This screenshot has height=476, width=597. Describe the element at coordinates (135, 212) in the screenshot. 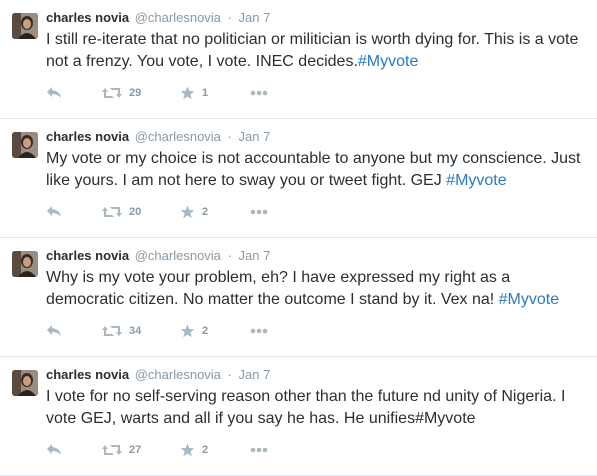

I see `retweet-count: 20` at that location.